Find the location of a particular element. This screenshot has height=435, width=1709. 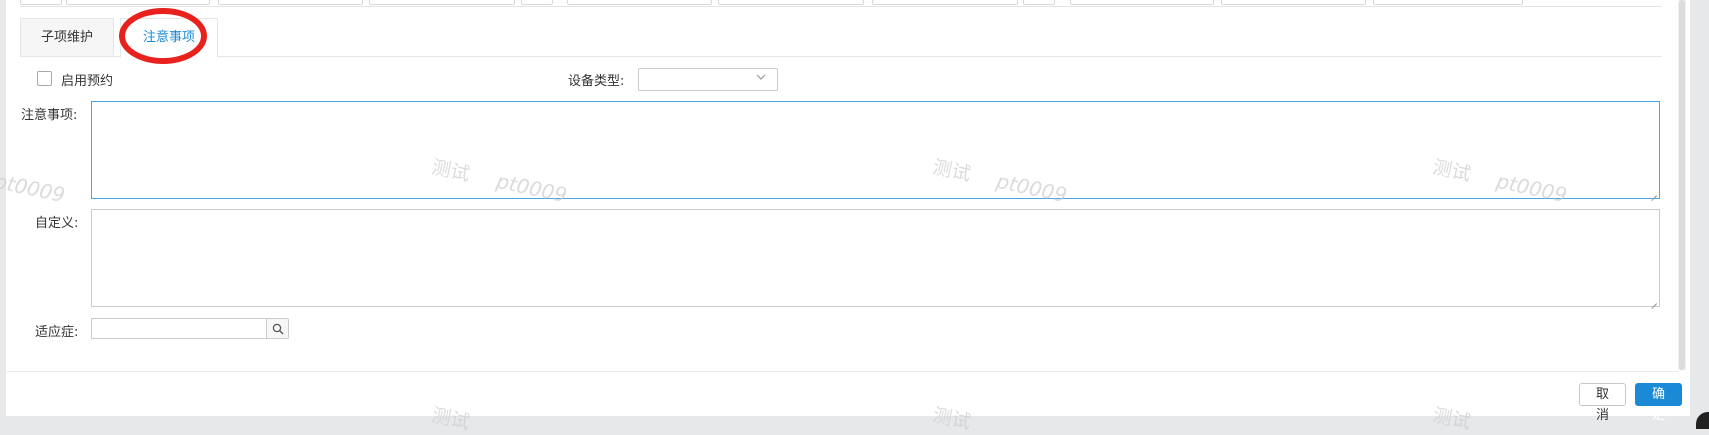

top-field-row-partial is located at coordinates (841, 3).